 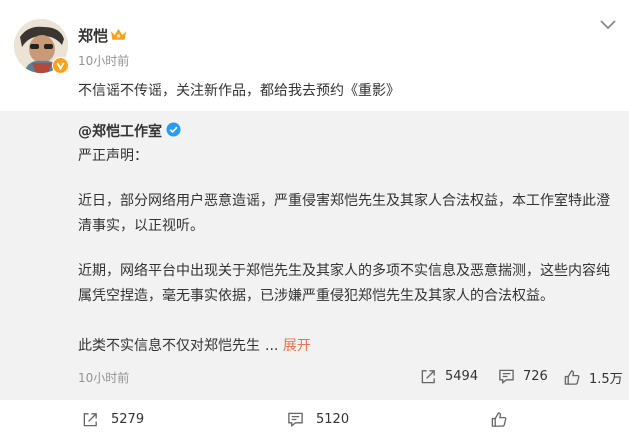 I want to click on retweet-more: ... 展开, so click(x=288, y=345).